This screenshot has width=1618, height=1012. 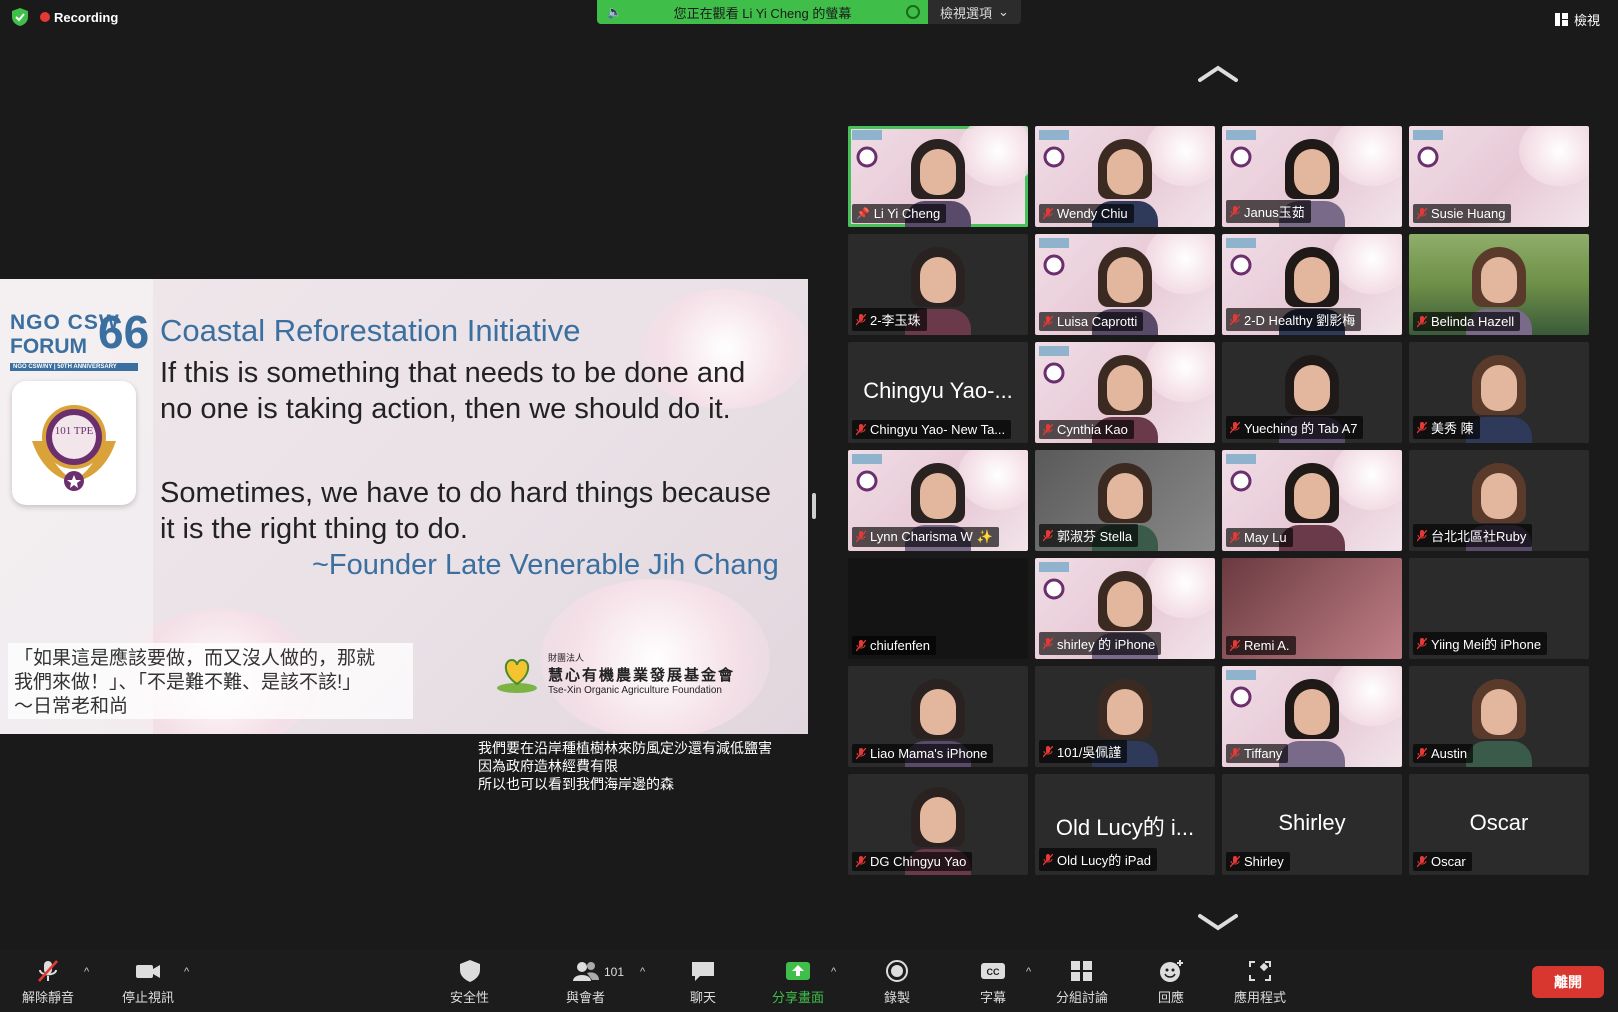 What do you see at coordinates (1312, 608) in the screenshot?
I see `participant-tile: Remi A.` at bounding box center [1312, 608].